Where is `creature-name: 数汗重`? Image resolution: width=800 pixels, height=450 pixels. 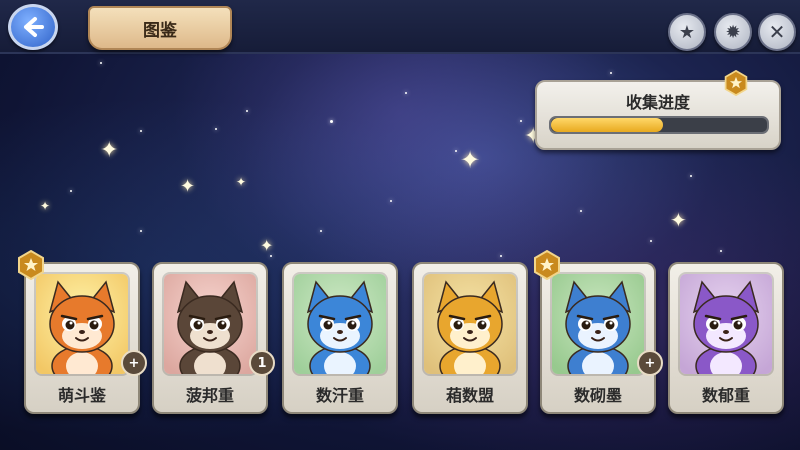
creature-name: 数汗重 is located at coordinates (339, 395).